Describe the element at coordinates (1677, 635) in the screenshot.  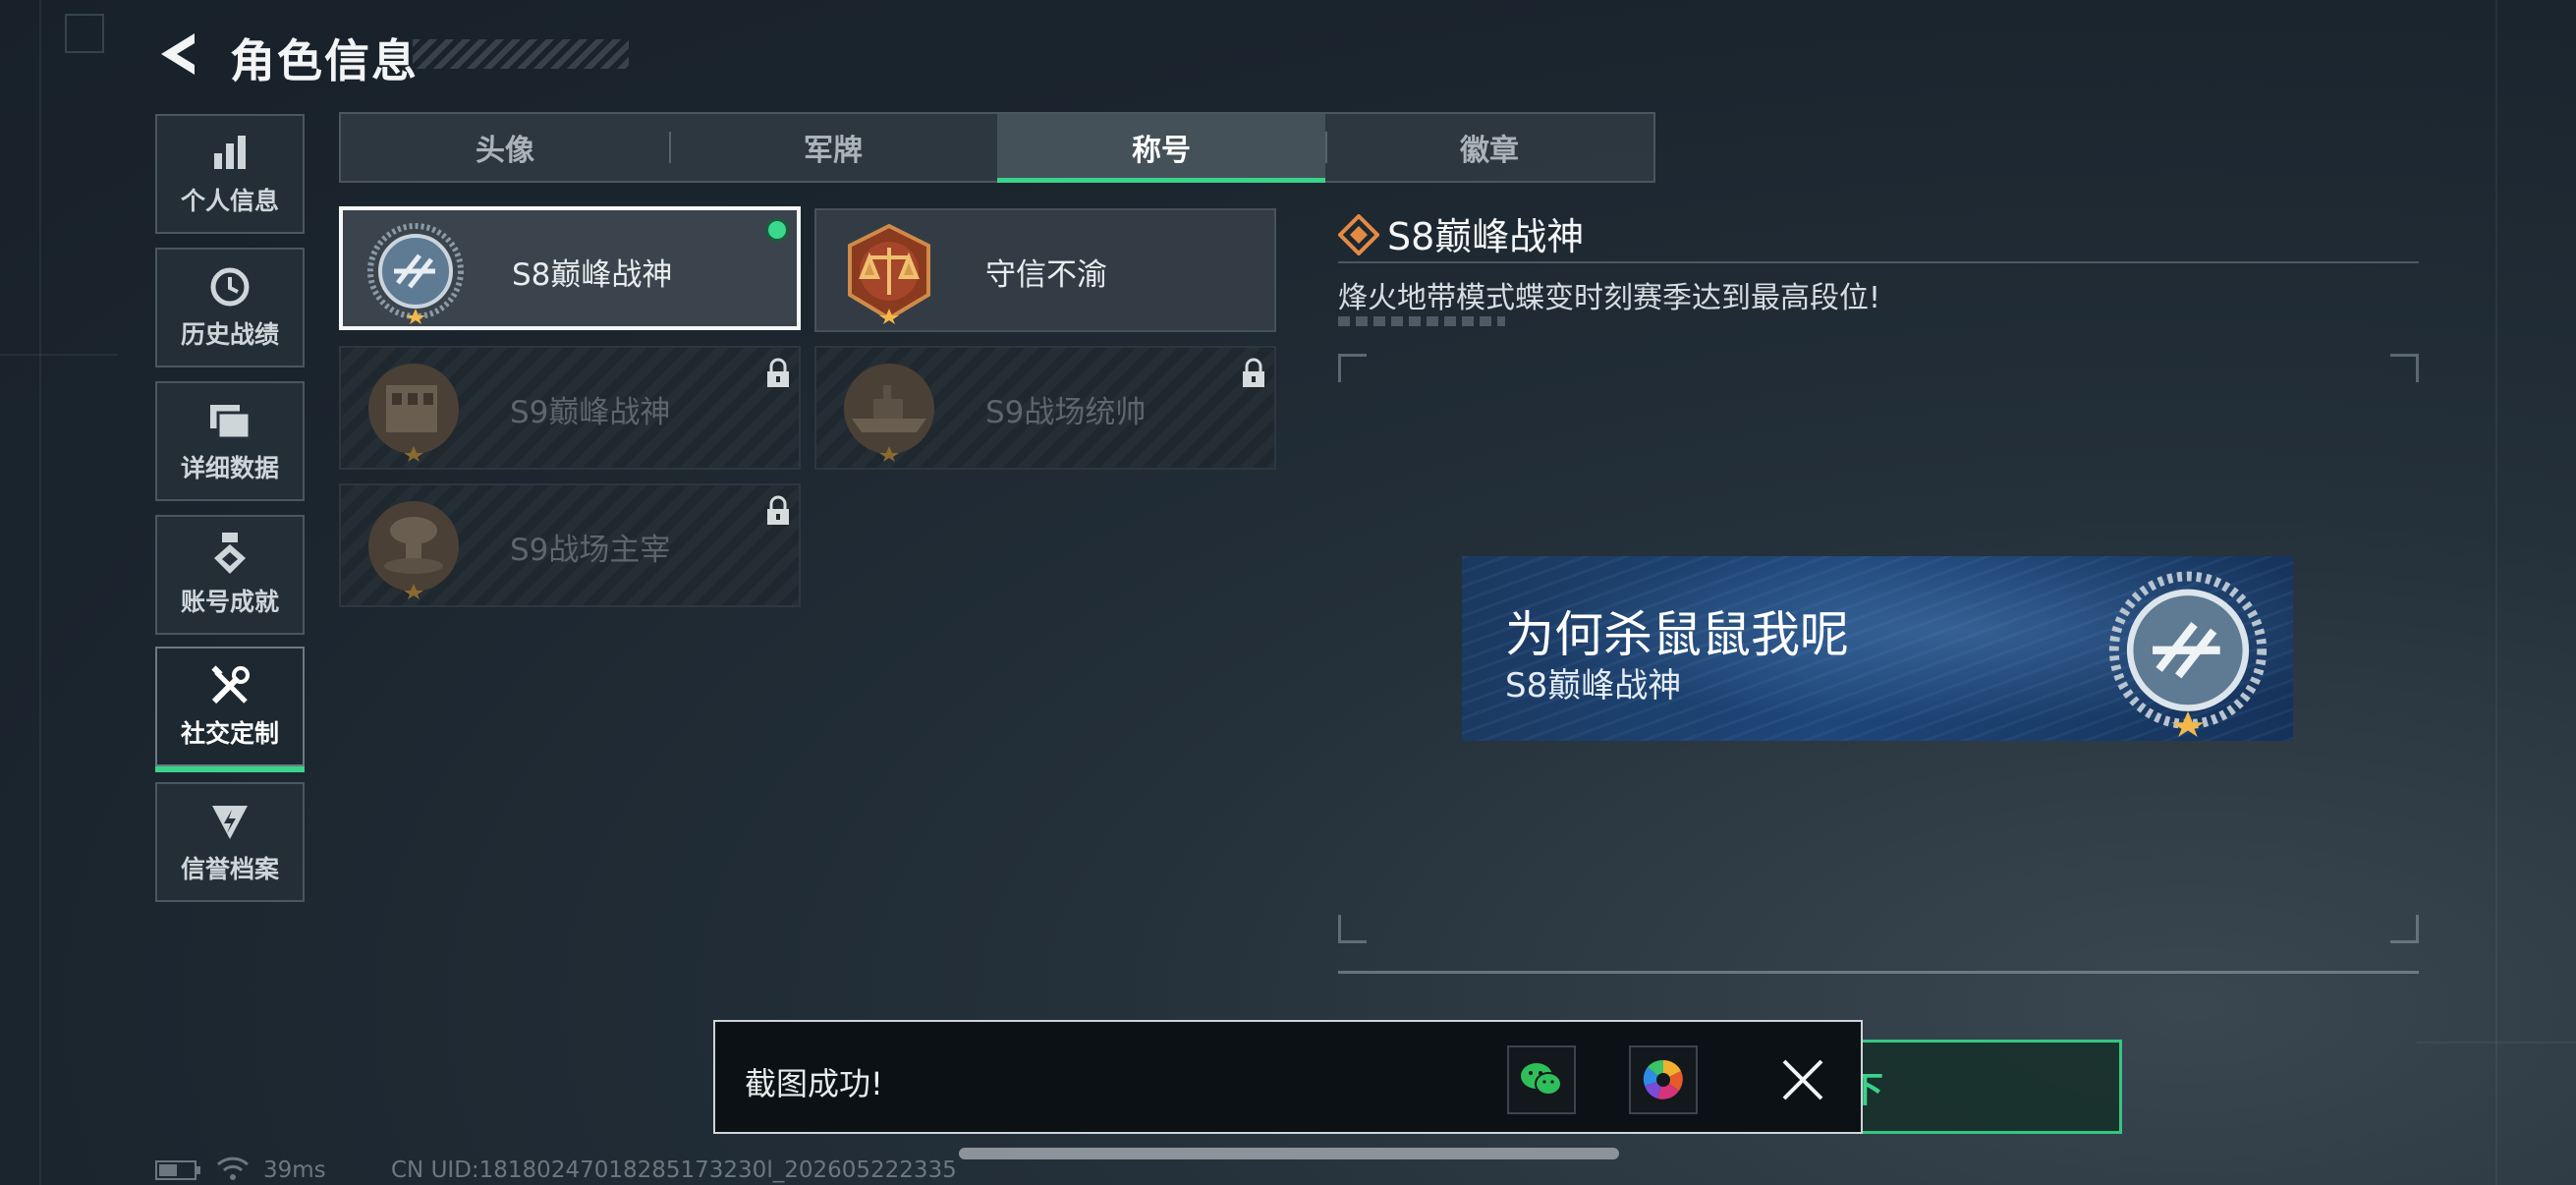
I see `banner-nickname: 为何杀鼠鼠我呢` at that location.